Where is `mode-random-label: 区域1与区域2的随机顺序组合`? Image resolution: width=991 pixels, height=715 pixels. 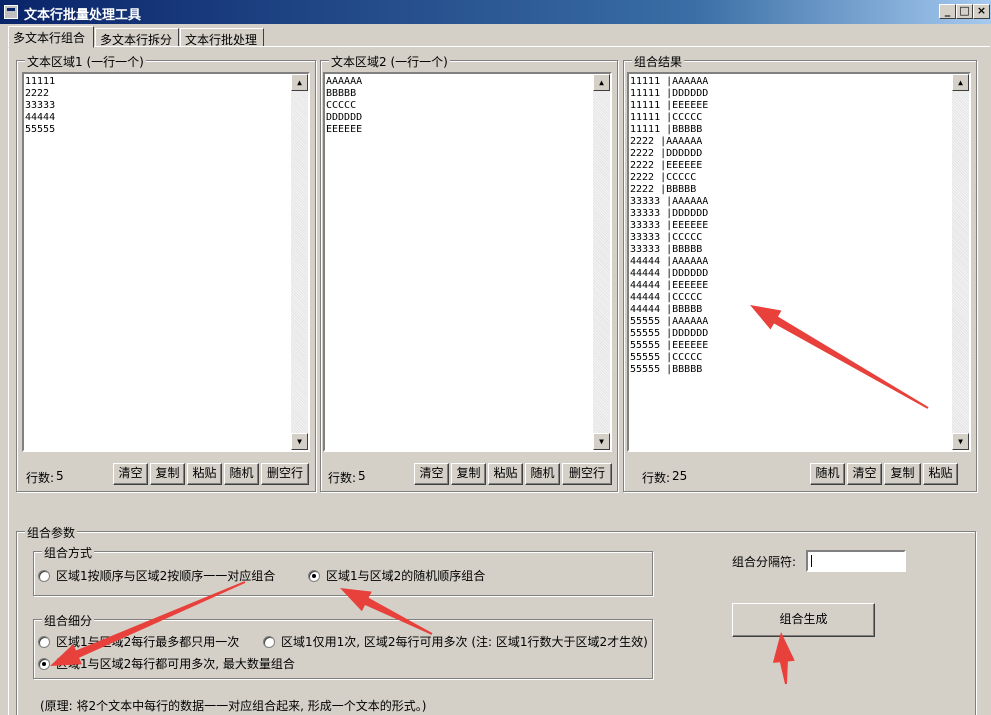
mode-random-label: 区域1与区域2的随机顺序组合 is located at coordinates (406, 576).